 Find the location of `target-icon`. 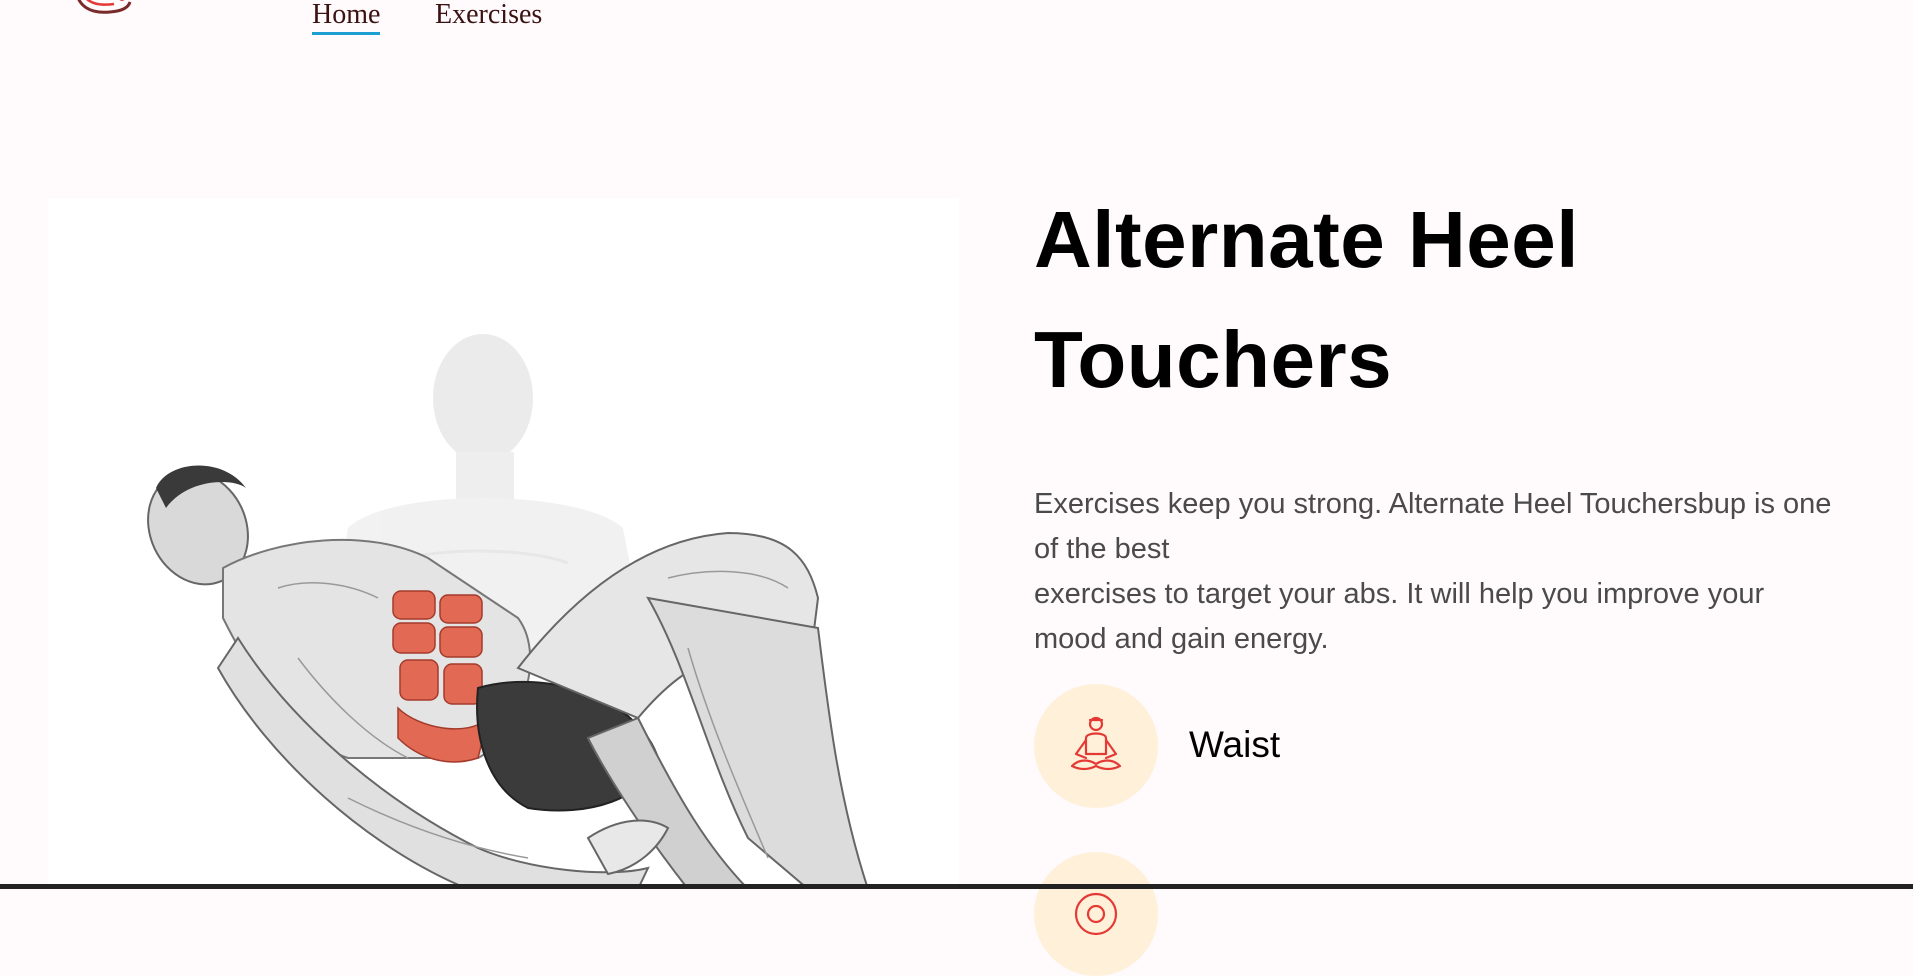

target-icon is located at coordinates (1096, 914).